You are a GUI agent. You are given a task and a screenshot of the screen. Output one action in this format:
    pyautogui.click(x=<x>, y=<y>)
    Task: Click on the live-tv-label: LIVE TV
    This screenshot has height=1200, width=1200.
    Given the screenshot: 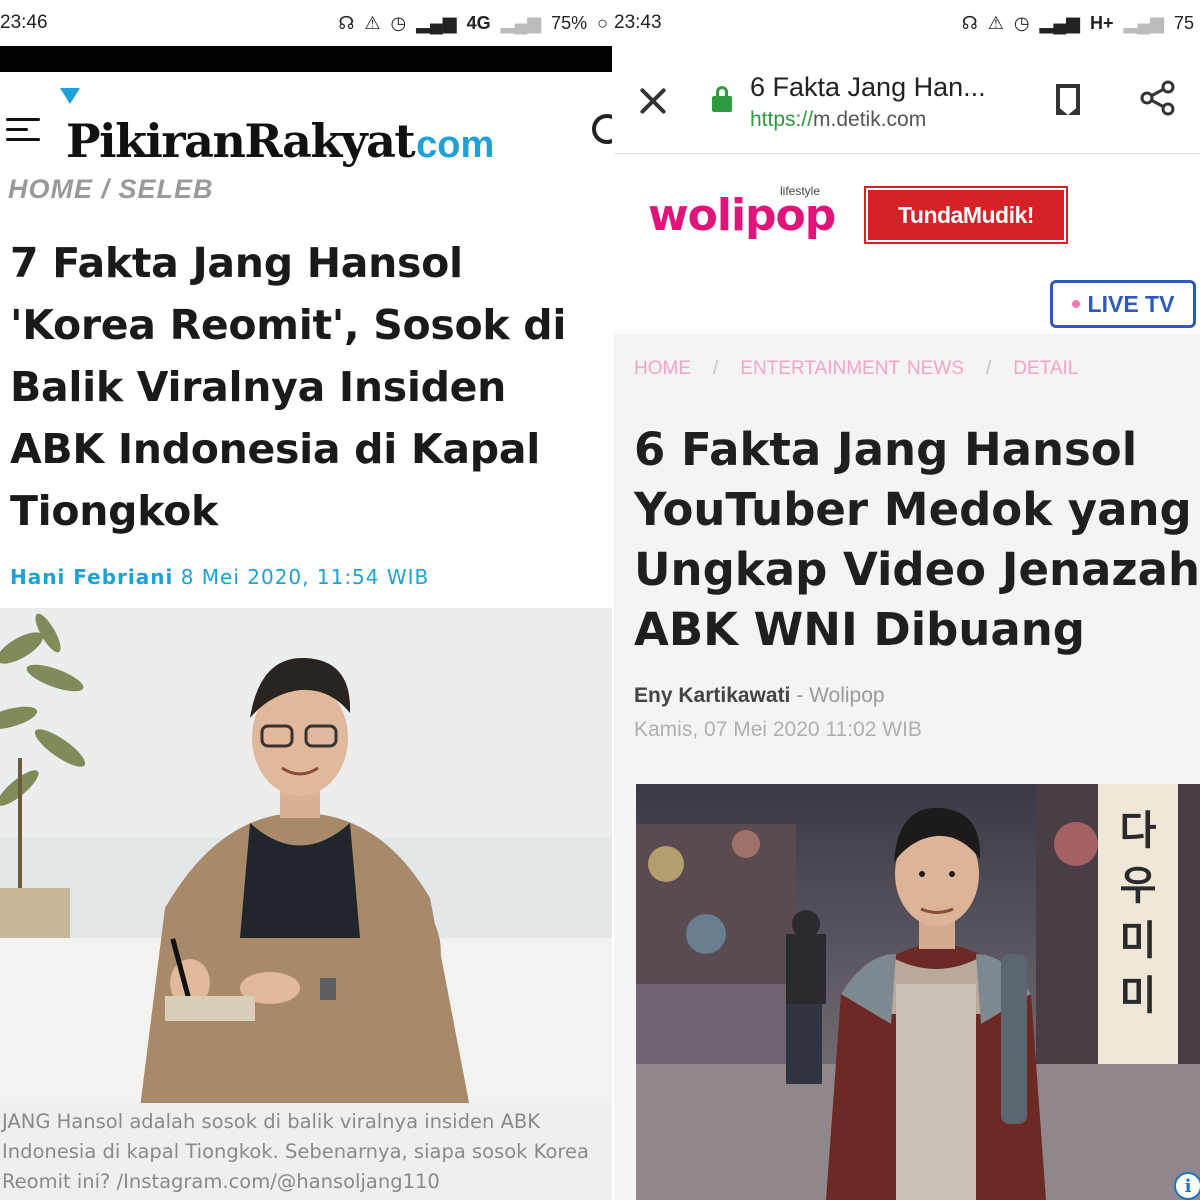 What is the action you would take?
    pyautogui.click(x=1131, y=303)
    